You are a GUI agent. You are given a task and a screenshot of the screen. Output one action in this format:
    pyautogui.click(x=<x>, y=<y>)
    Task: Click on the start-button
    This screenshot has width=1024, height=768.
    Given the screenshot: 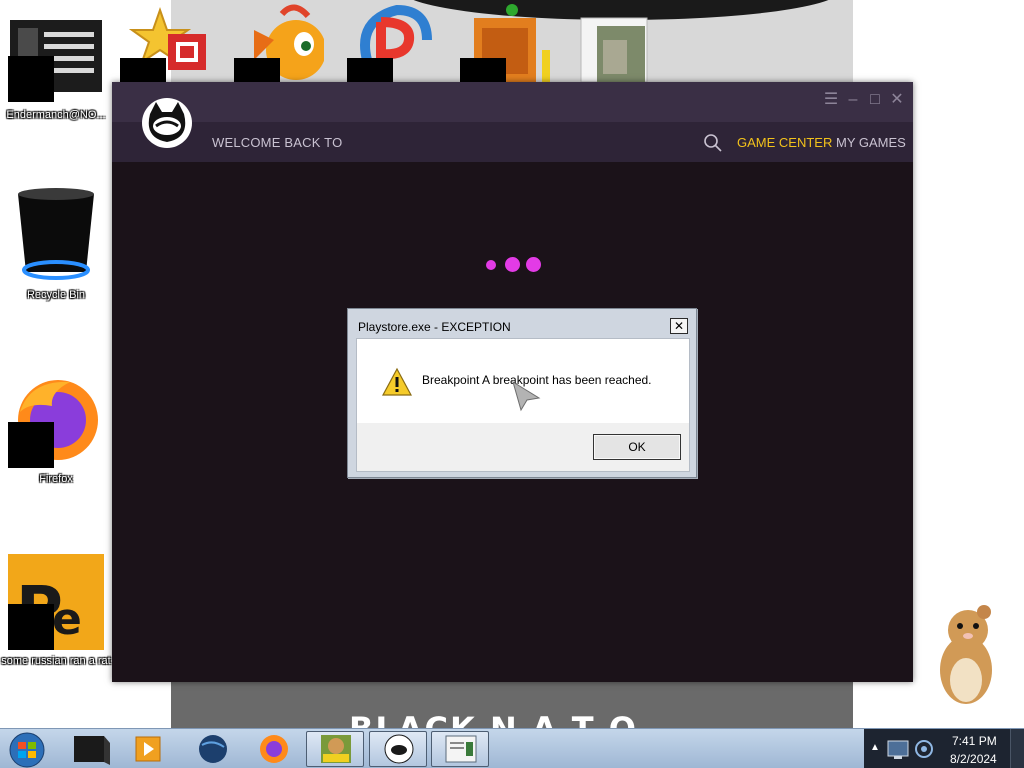 What is the action you would take?
    pyautogui.click(x=28, y=749)
    